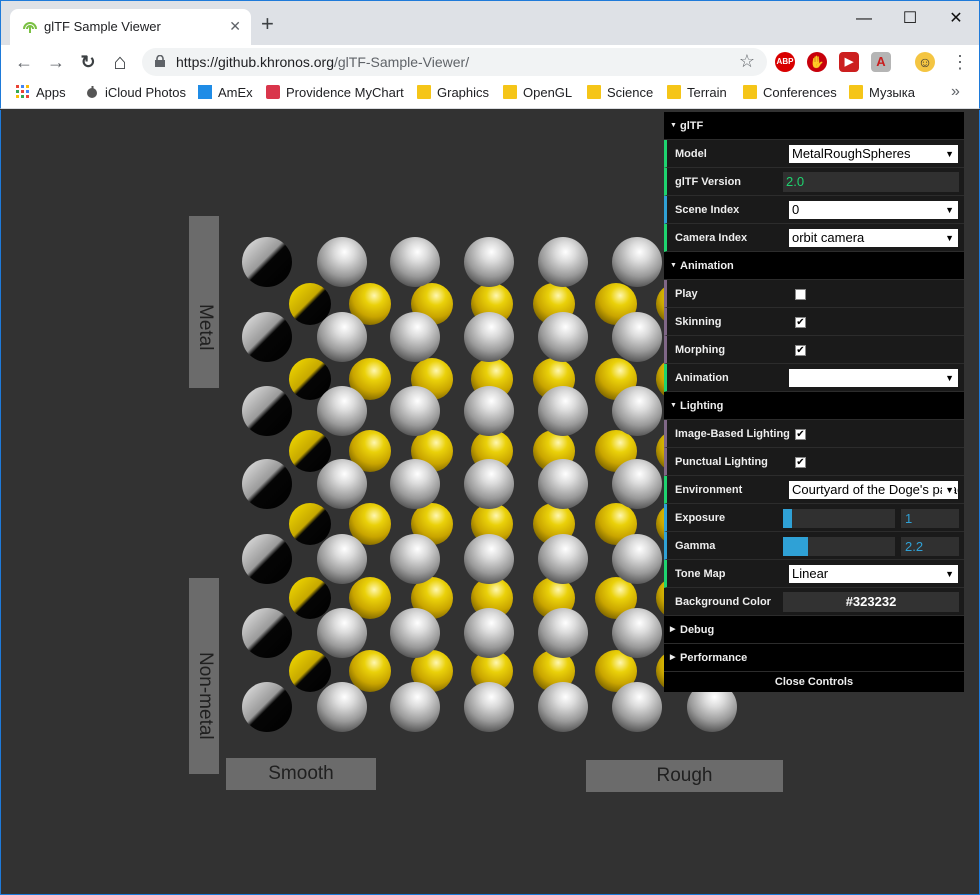 This screenshot has height=895, width=980. What do you see at coordinates (814, 126) in the screenshot?
I see `folder-gltf: ▼ glTF` at bounding box center [814, 126].